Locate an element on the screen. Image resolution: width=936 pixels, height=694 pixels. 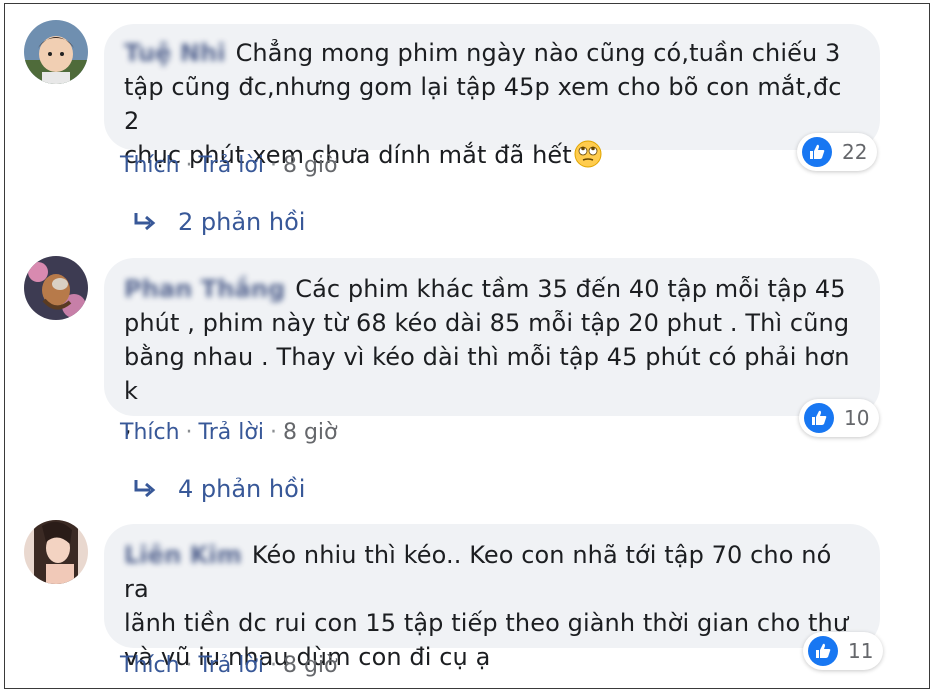
view-replies-link: 4 phản hồi is located at coordinates (218, 489).